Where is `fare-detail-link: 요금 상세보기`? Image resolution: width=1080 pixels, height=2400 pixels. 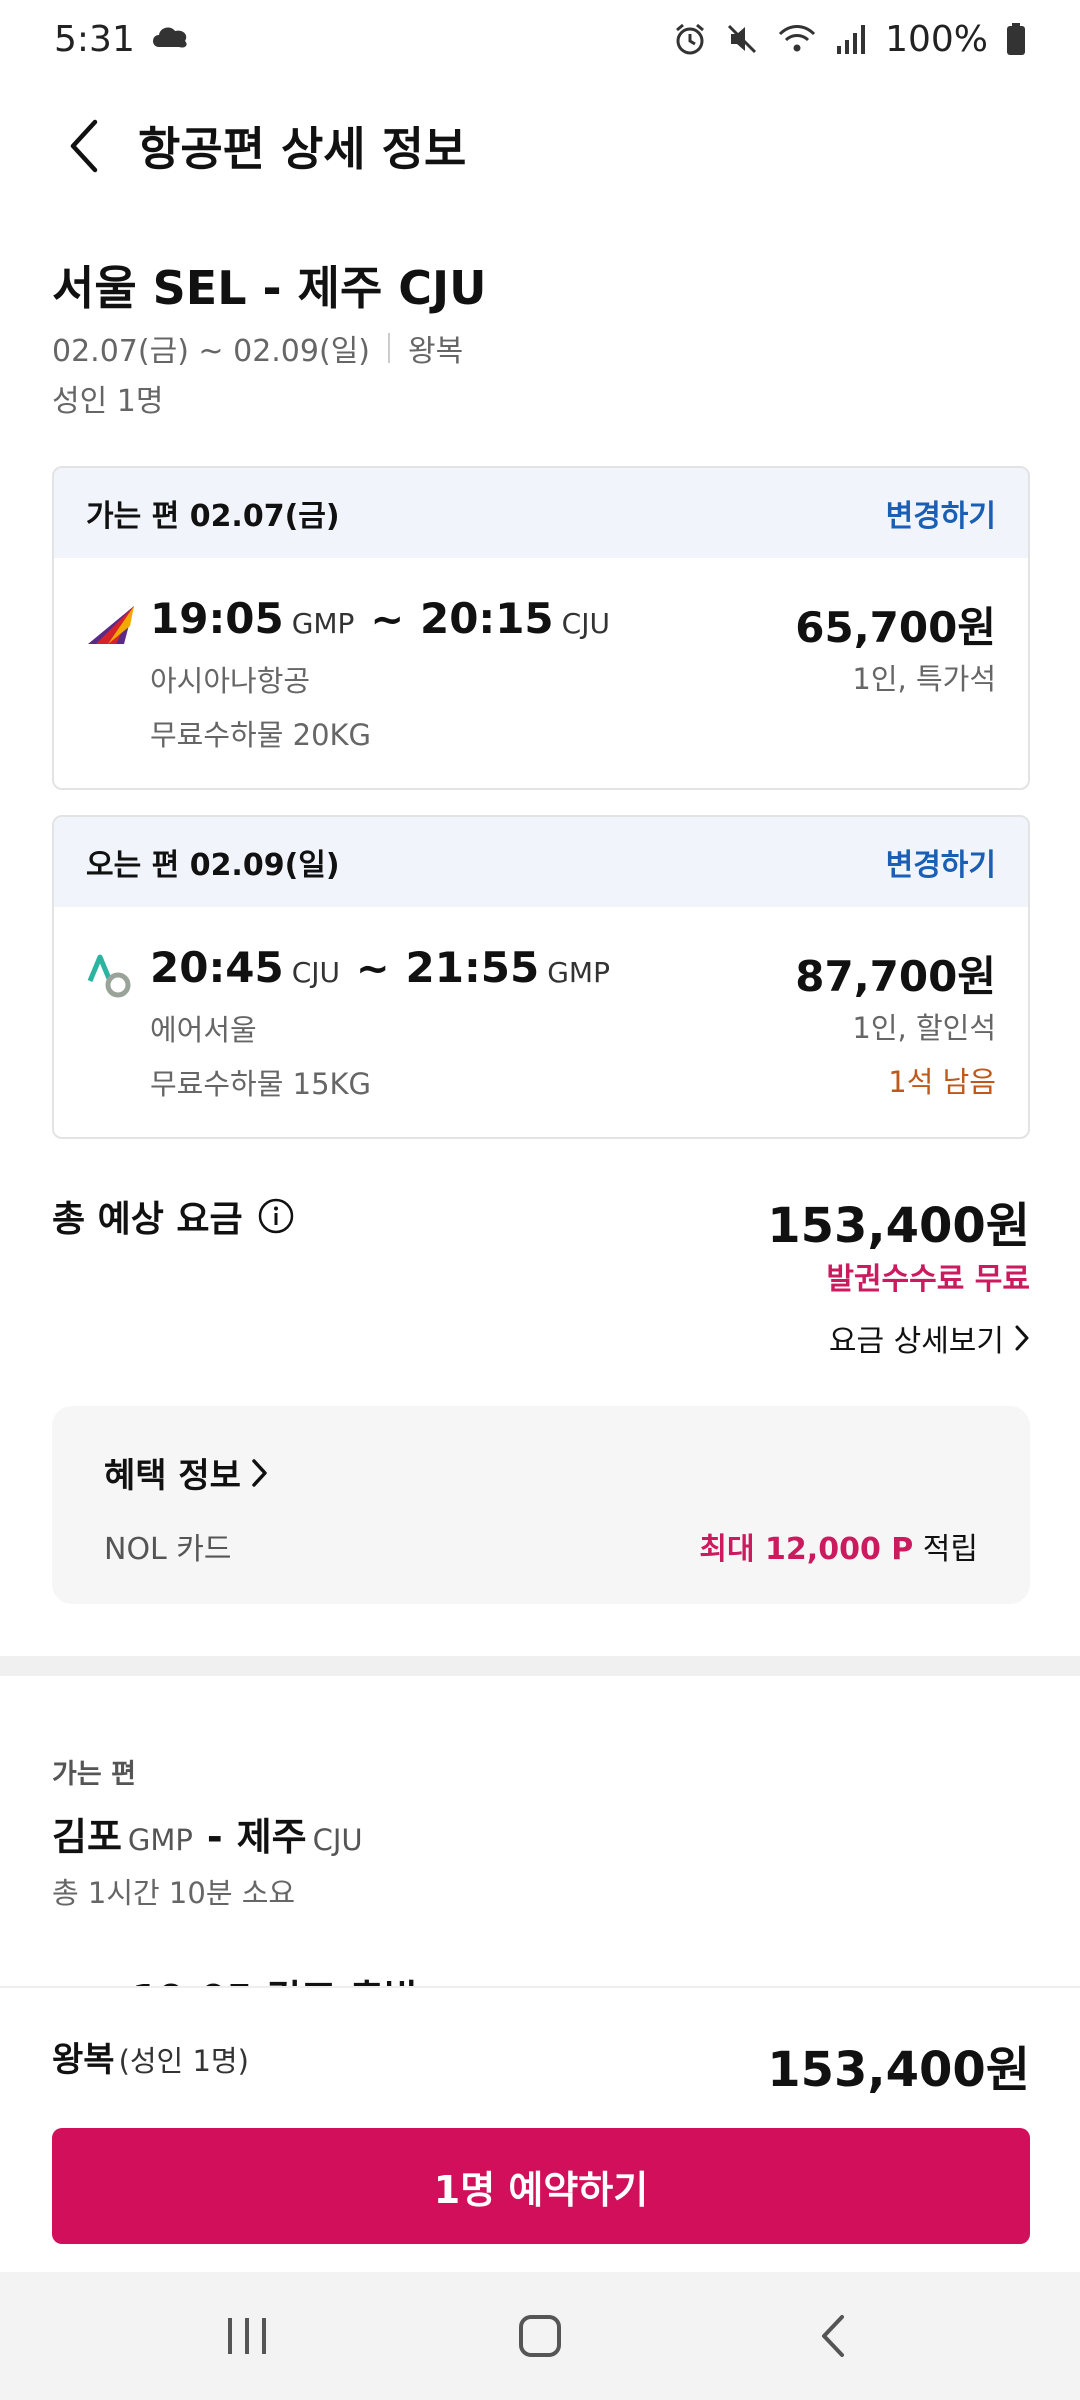
fare-detail-link: 요금 상세보기 is located at coordinates (929, 1338).